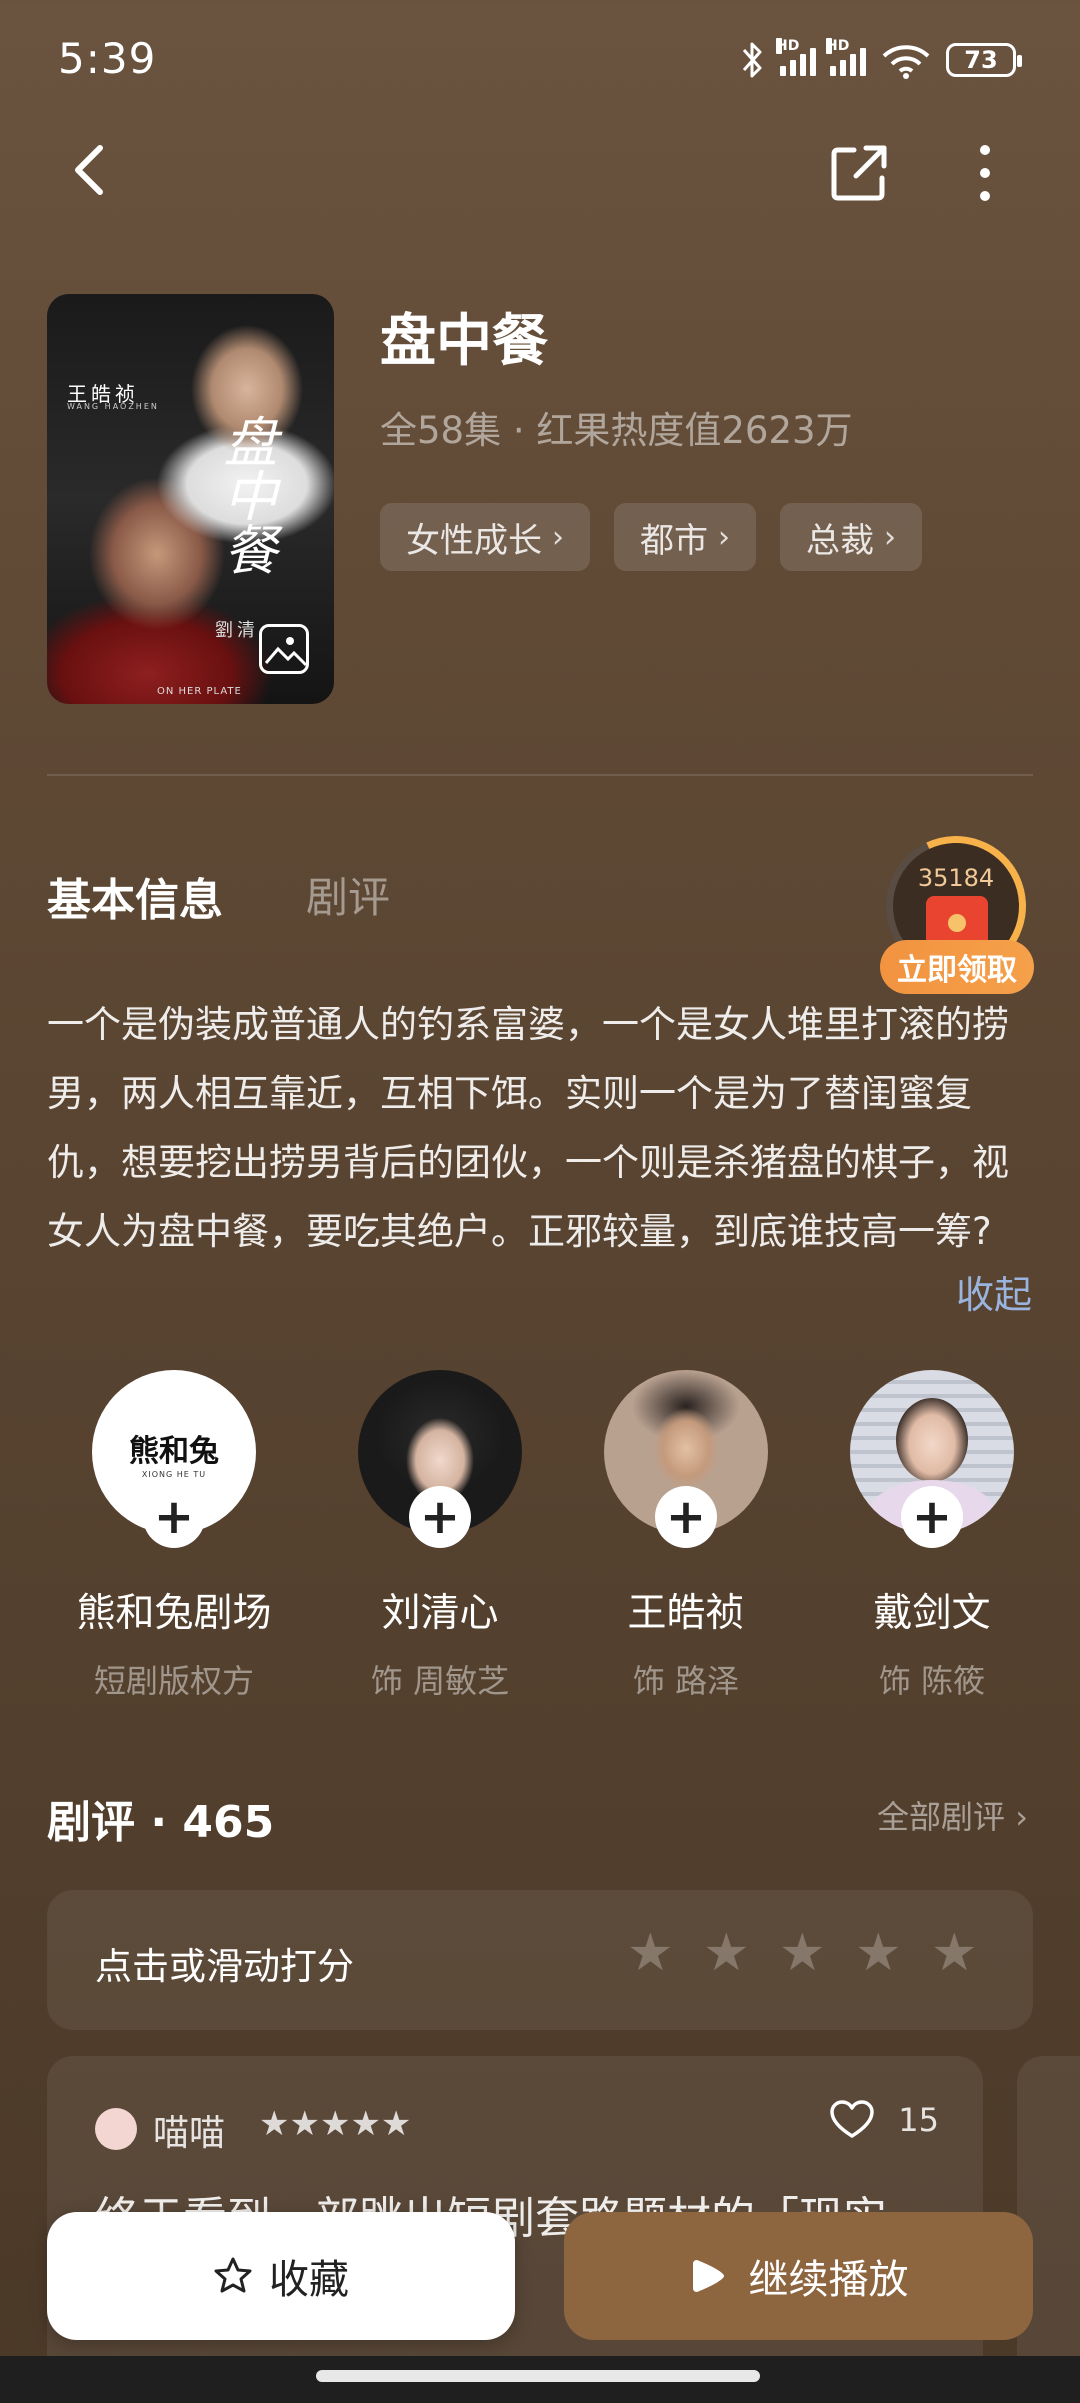 The image size is (1080, 2403). Describe the element at coordinates (957, 967) in the screenshot. I see `claim-button: 立即领取` at that location.